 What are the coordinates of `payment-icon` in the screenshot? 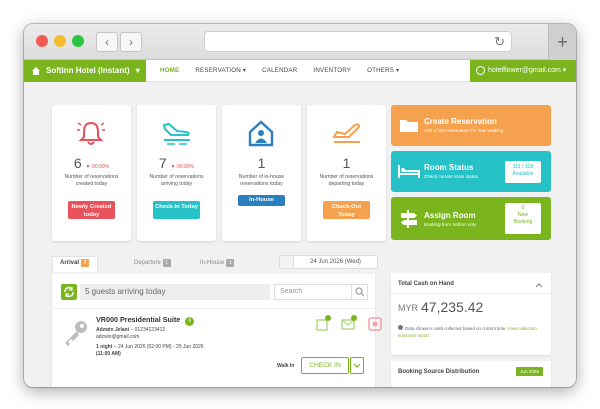 It's located at (375, 323).